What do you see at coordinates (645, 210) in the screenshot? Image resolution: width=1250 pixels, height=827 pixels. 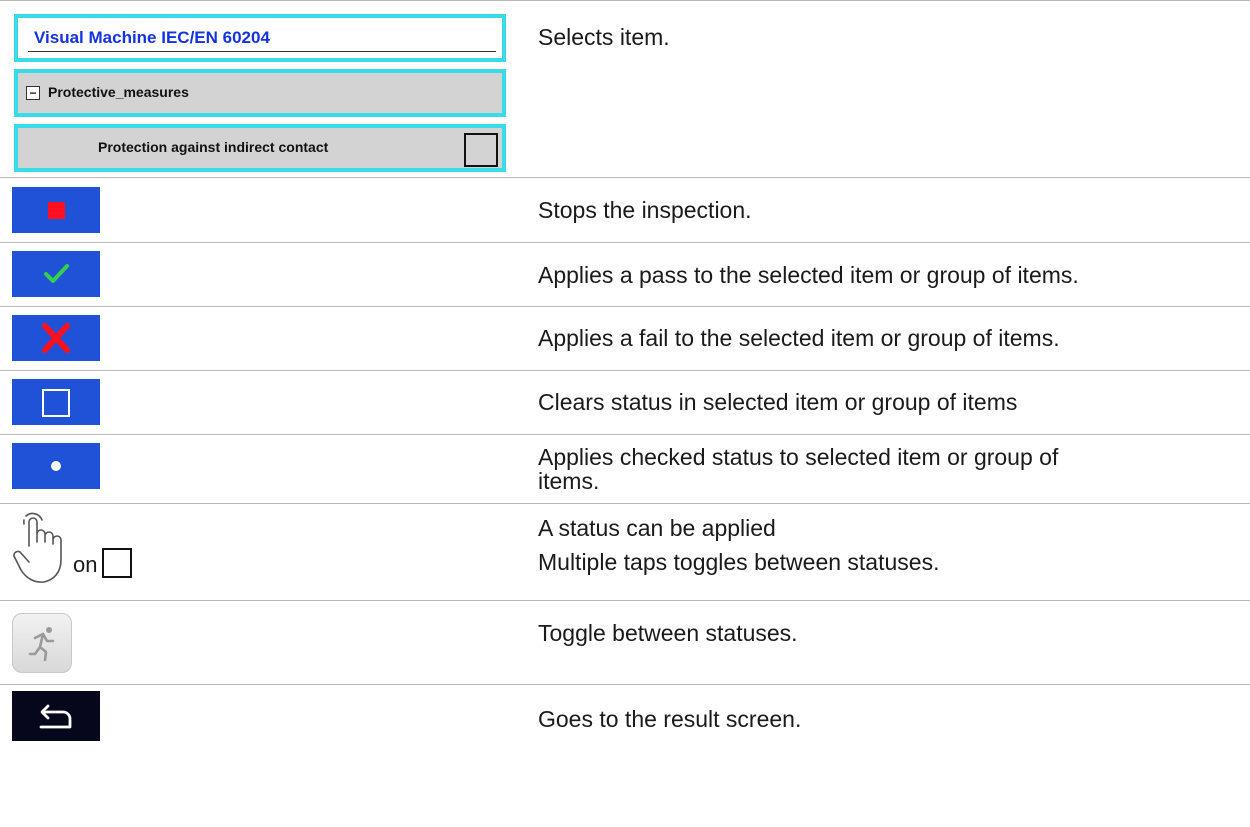 I see `stop-description: Stops the inspection.` at bounding box center [645, 210].